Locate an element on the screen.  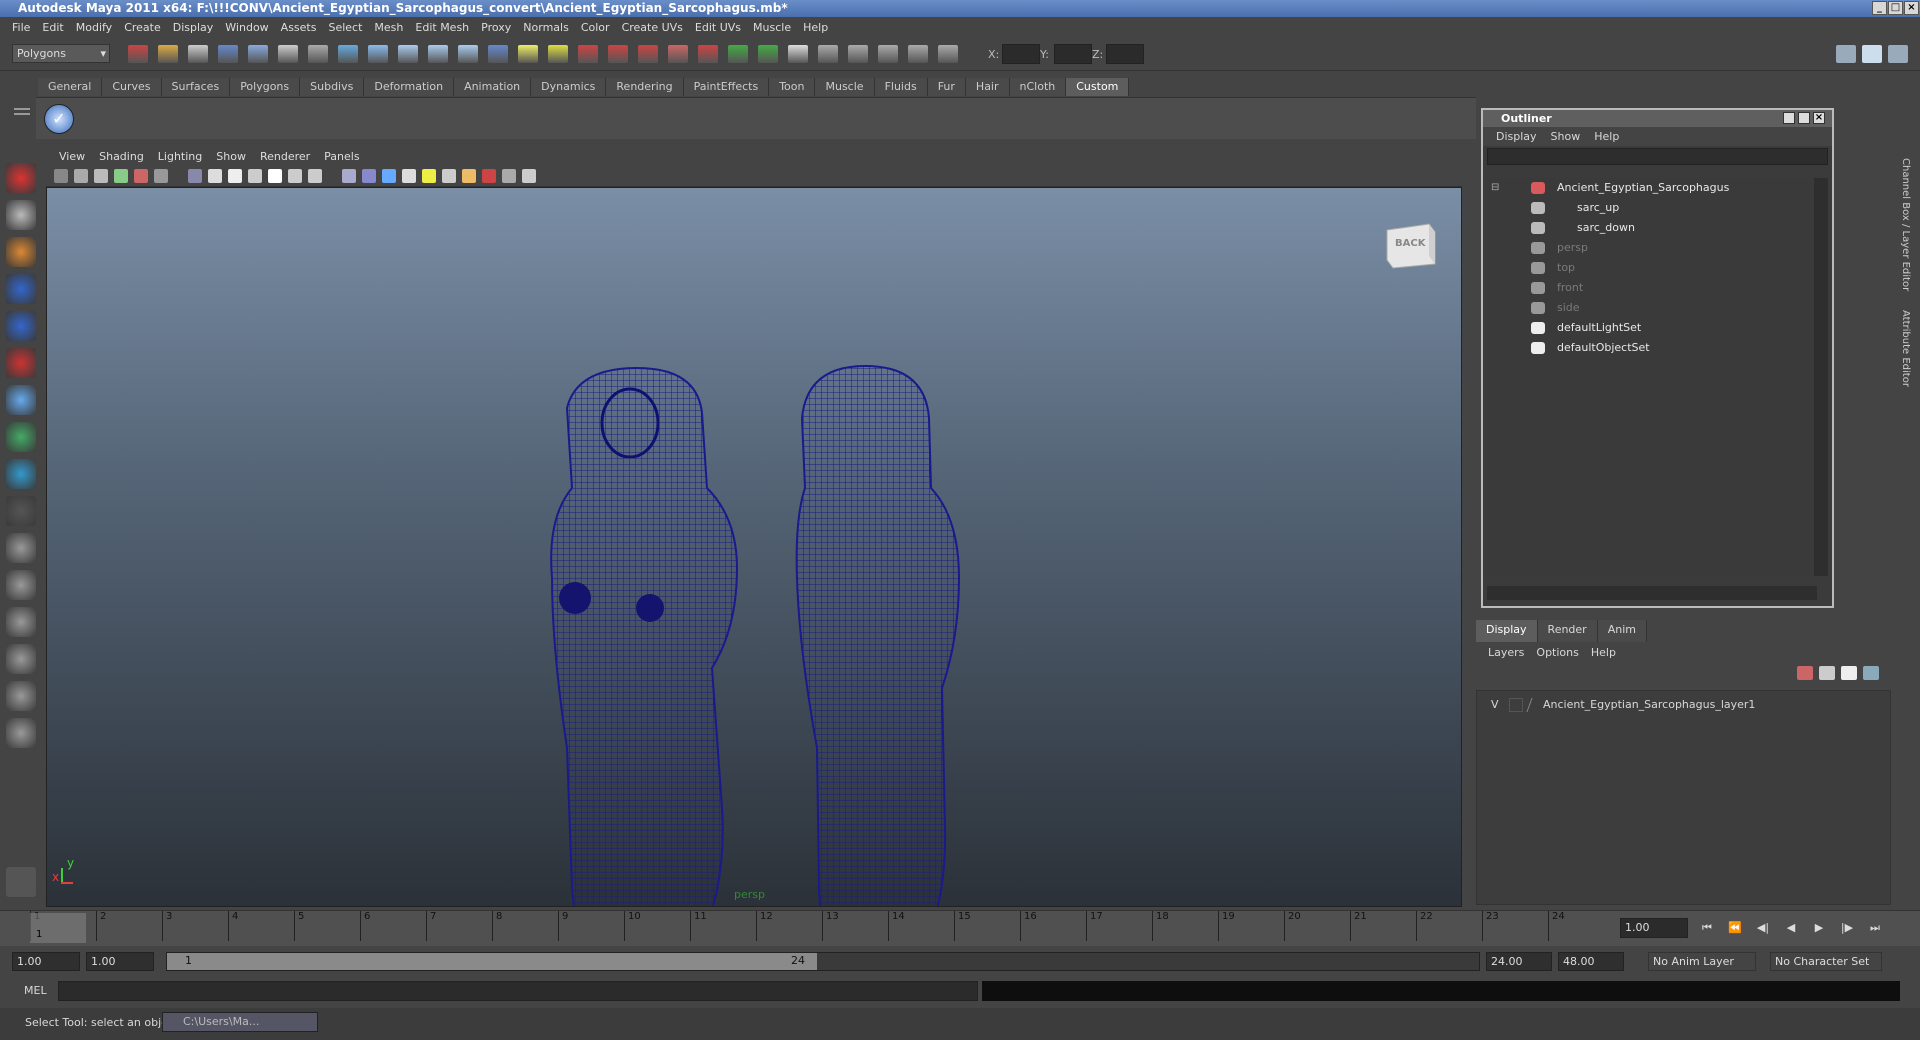
outliner-maximize-button is located at coordinates (1804, 118).